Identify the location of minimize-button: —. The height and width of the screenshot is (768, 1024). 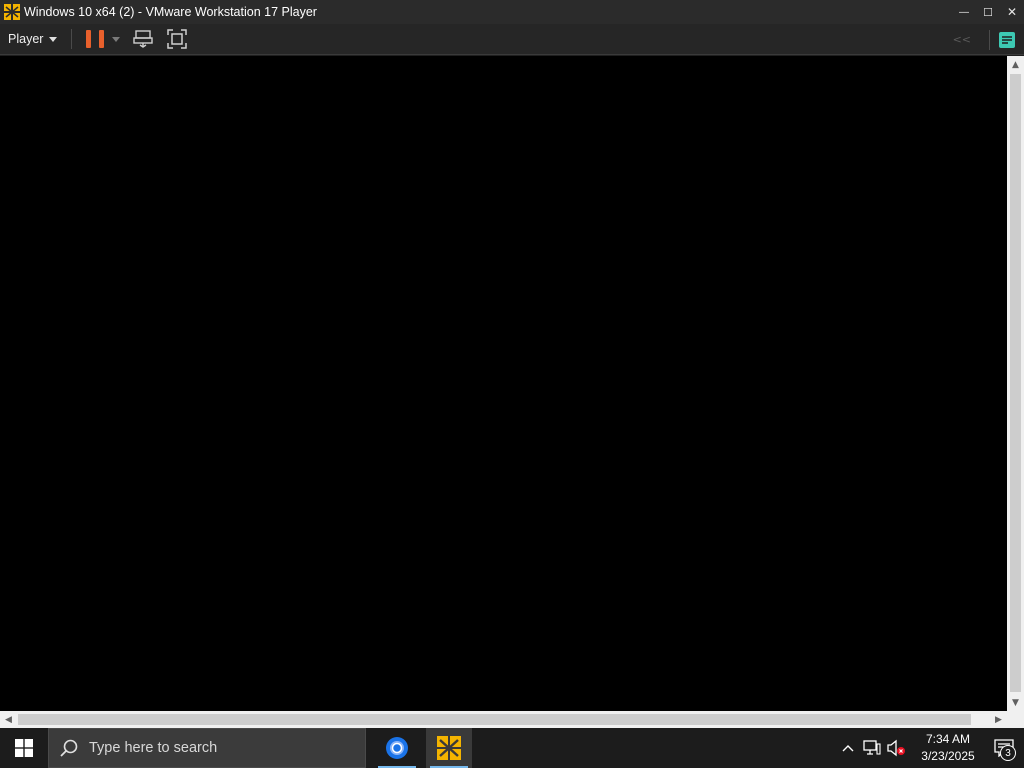
(964, 12).